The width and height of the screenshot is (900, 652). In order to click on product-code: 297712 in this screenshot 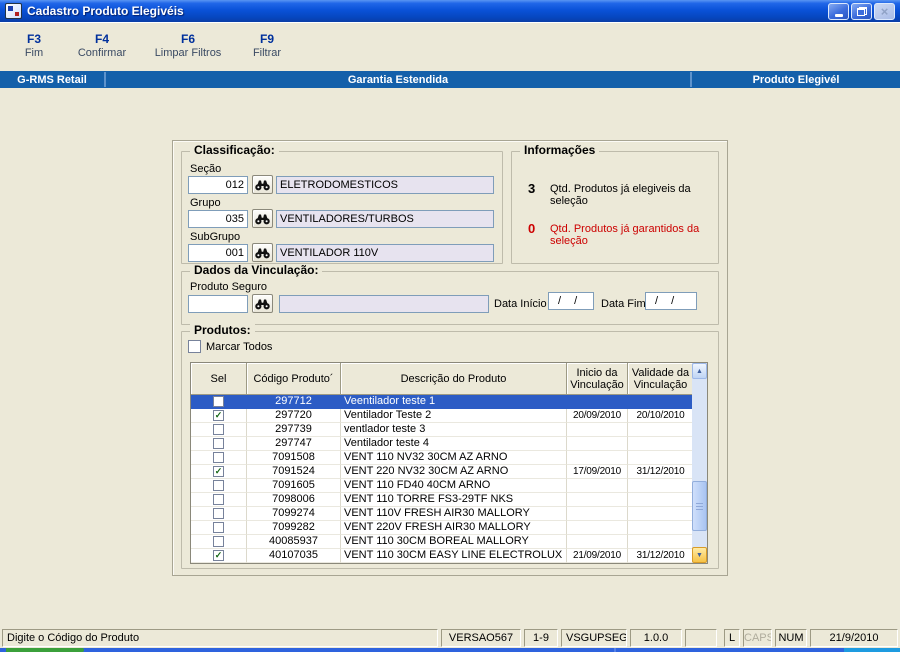, I will do `click(294, 402)`.